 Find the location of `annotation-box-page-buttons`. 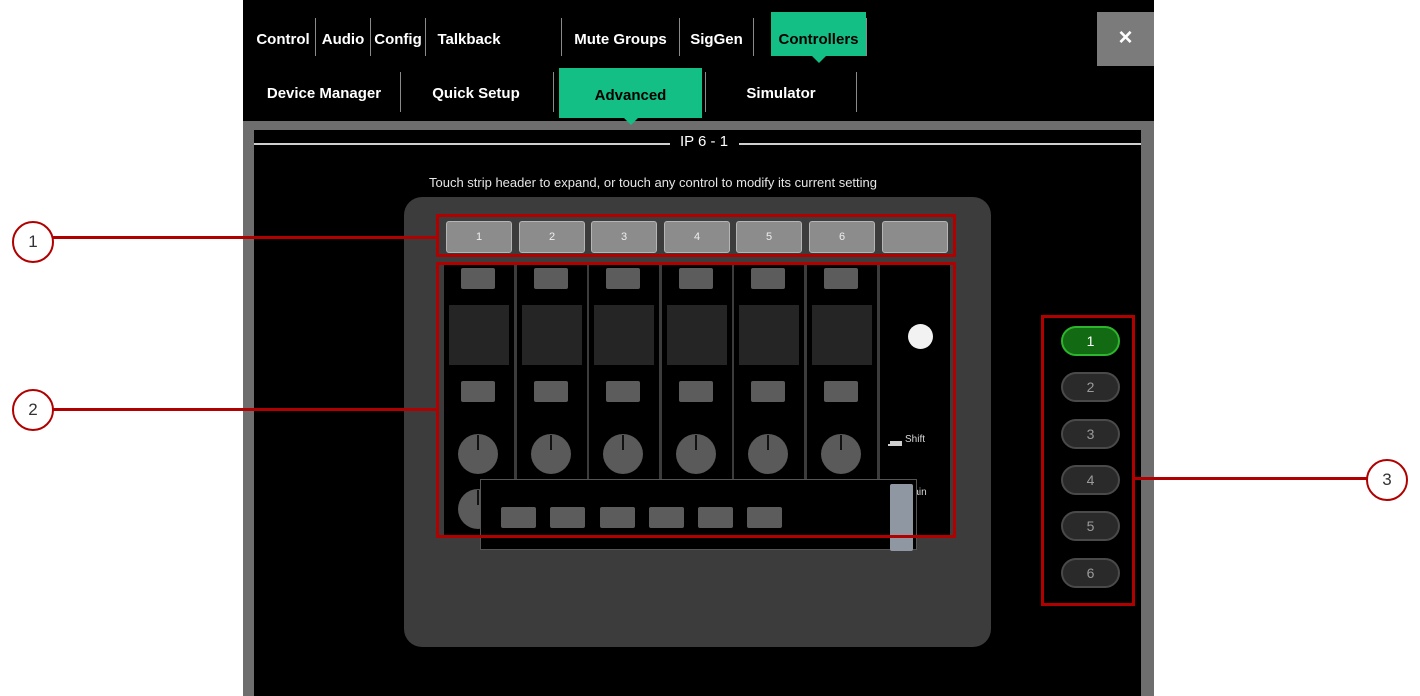

annotation-box-page-buttons is located at coordinates (1088, 460).